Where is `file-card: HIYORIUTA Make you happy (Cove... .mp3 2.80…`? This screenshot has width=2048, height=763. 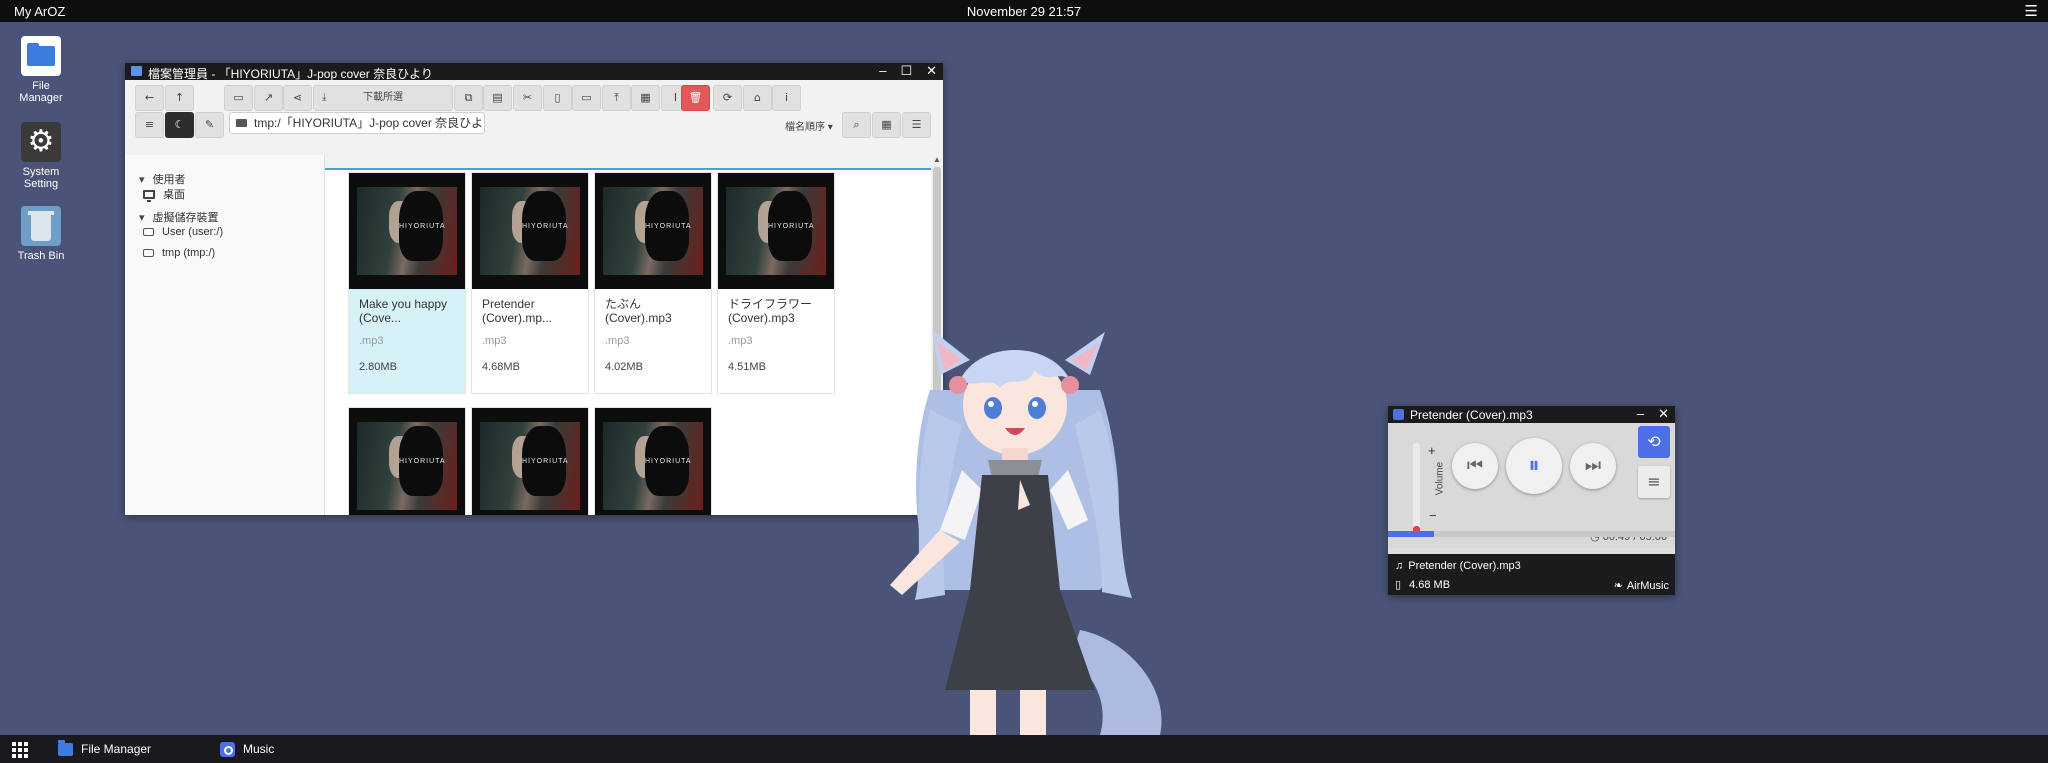
file-card: HIYORIUTA Make you happy (Cove... .mp3 2.80… is located at coordinates (407, 283).